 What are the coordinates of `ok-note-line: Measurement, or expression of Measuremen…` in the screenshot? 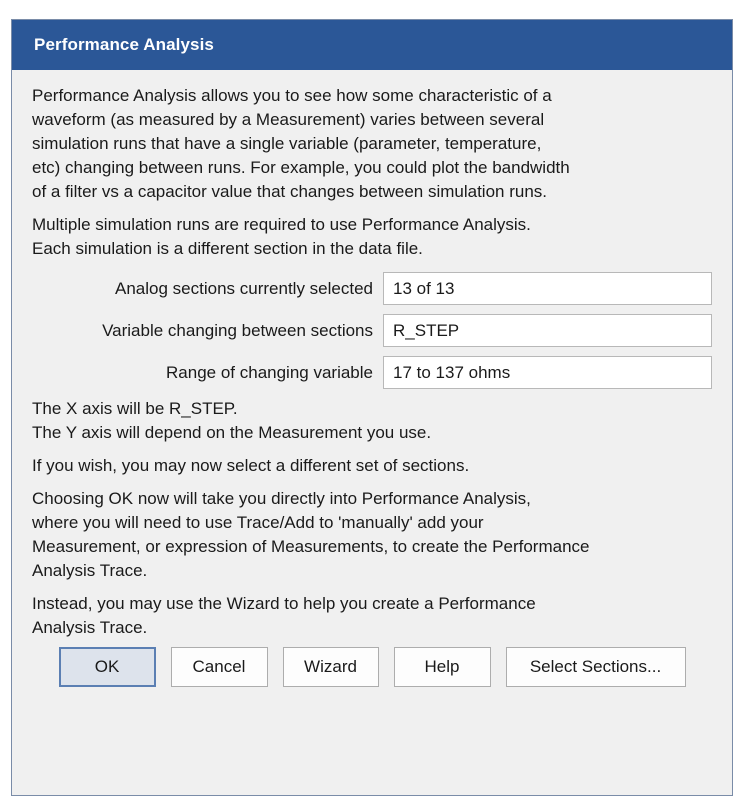 It's located at (311, 546).